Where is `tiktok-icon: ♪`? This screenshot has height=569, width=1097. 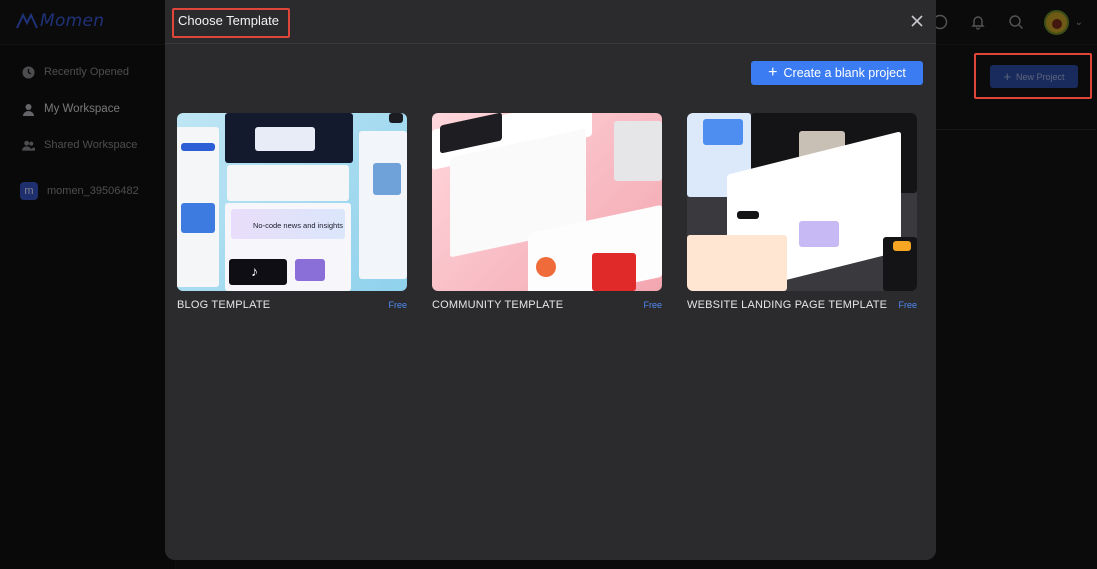 tiktok-icon: ♪ is located at coordinates (254, 271).